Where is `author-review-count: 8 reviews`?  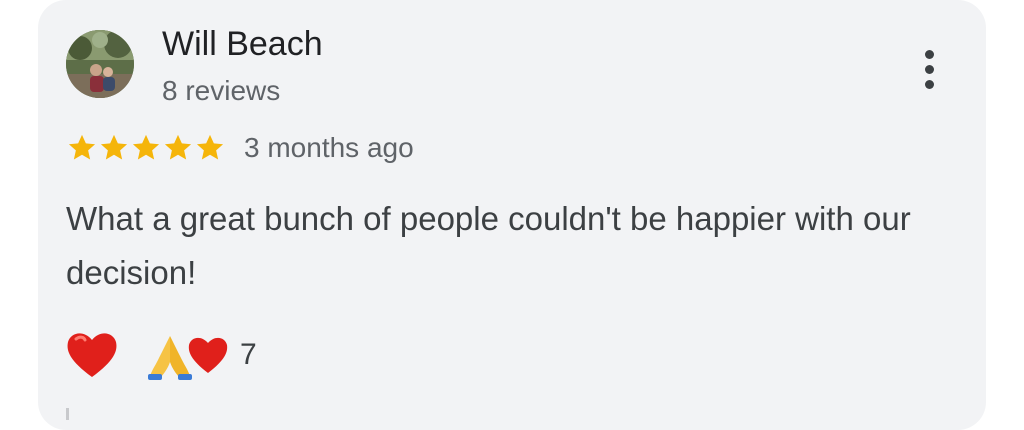 author-review-count: 8 reviews is located at coordinates (221, 90).